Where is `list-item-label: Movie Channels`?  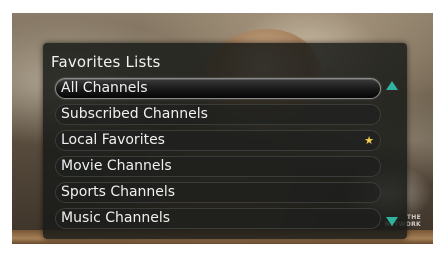
list-item-label: Movie Channels is located at coordinates (116, 166).